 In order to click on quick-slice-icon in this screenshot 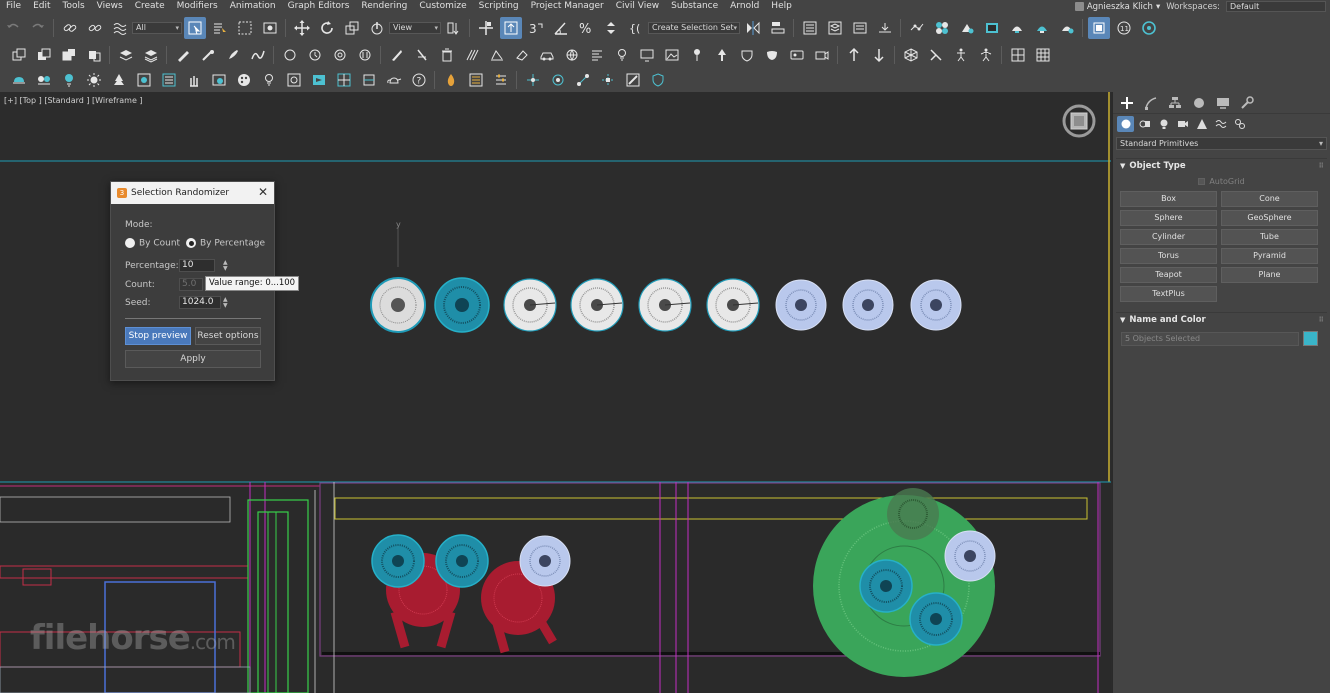, I will do `click(422, 55)`.